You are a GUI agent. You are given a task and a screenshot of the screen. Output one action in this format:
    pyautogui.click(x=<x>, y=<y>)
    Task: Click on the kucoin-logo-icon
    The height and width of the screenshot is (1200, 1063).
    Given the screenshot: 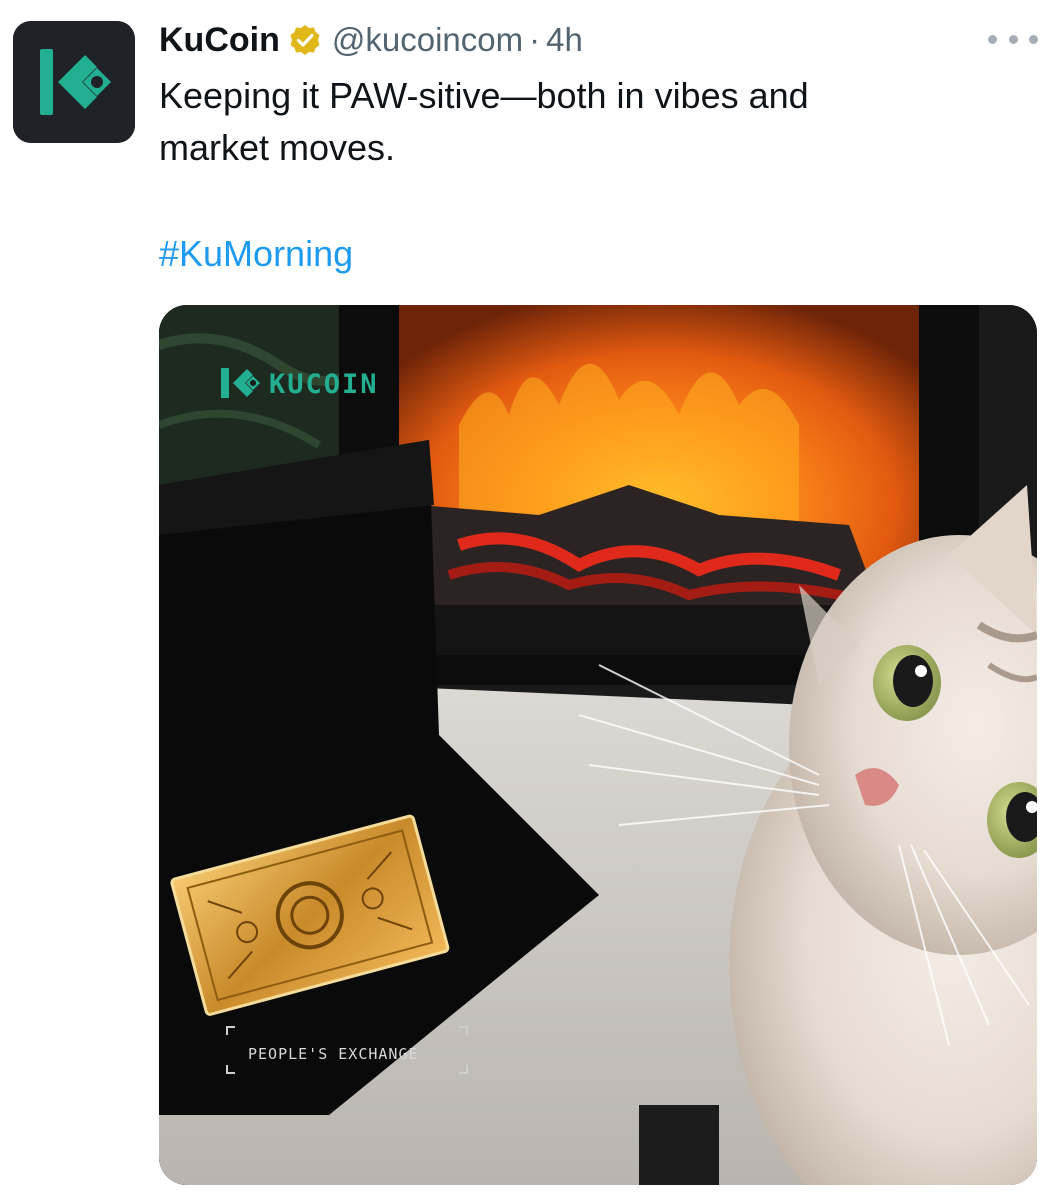 What is the action you would take?
    pyautogui.click(x=74, y=82)
    